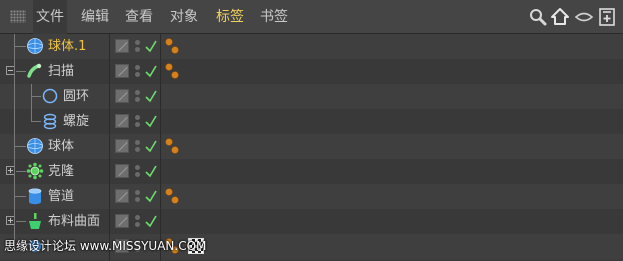  Describe the element at coordinates (311, 221) in the screenshot. I see `object-row-cloth-surface: 布料曲面` at that location.